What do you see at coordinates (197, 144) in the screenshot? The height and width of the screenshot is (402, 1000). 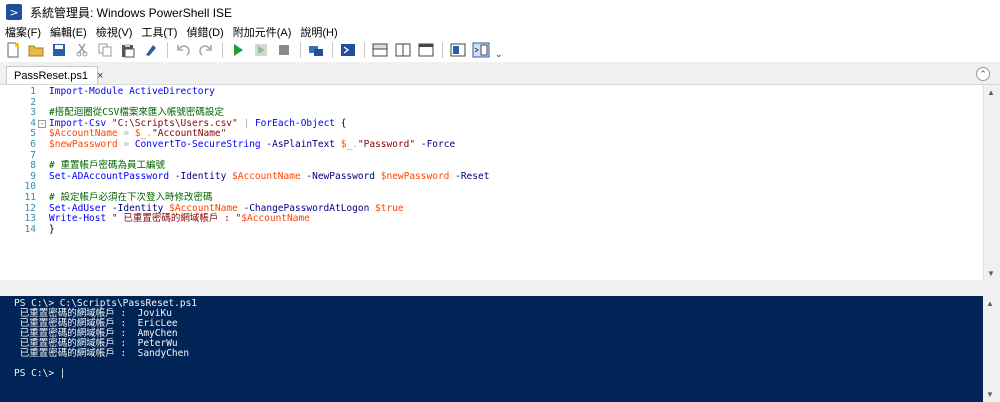 I see `code-token: ConvertTo-SecureString` at bounding box center [197, 144].